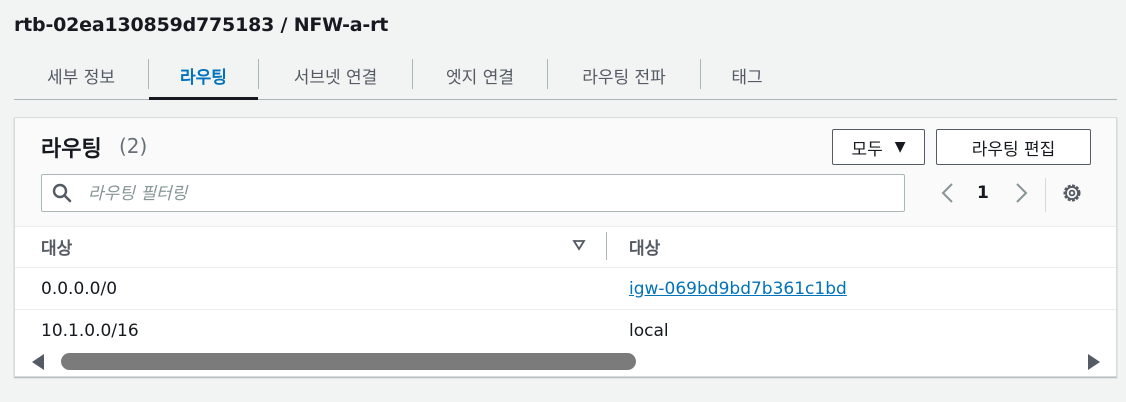 Image resolution: width=1126 pixels, height=402 pixels. What do you see at coordinates (335, 75) in the screenshot?
I see `tab-subnet-associations: 서브넷 연결` at bounding box center [335, 75].